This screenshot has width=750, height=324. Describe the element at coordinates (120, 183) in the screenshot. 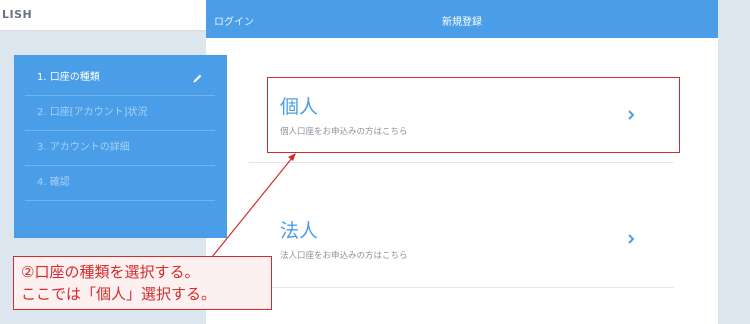

I see `step-confirm: 4. 確認` at that location.